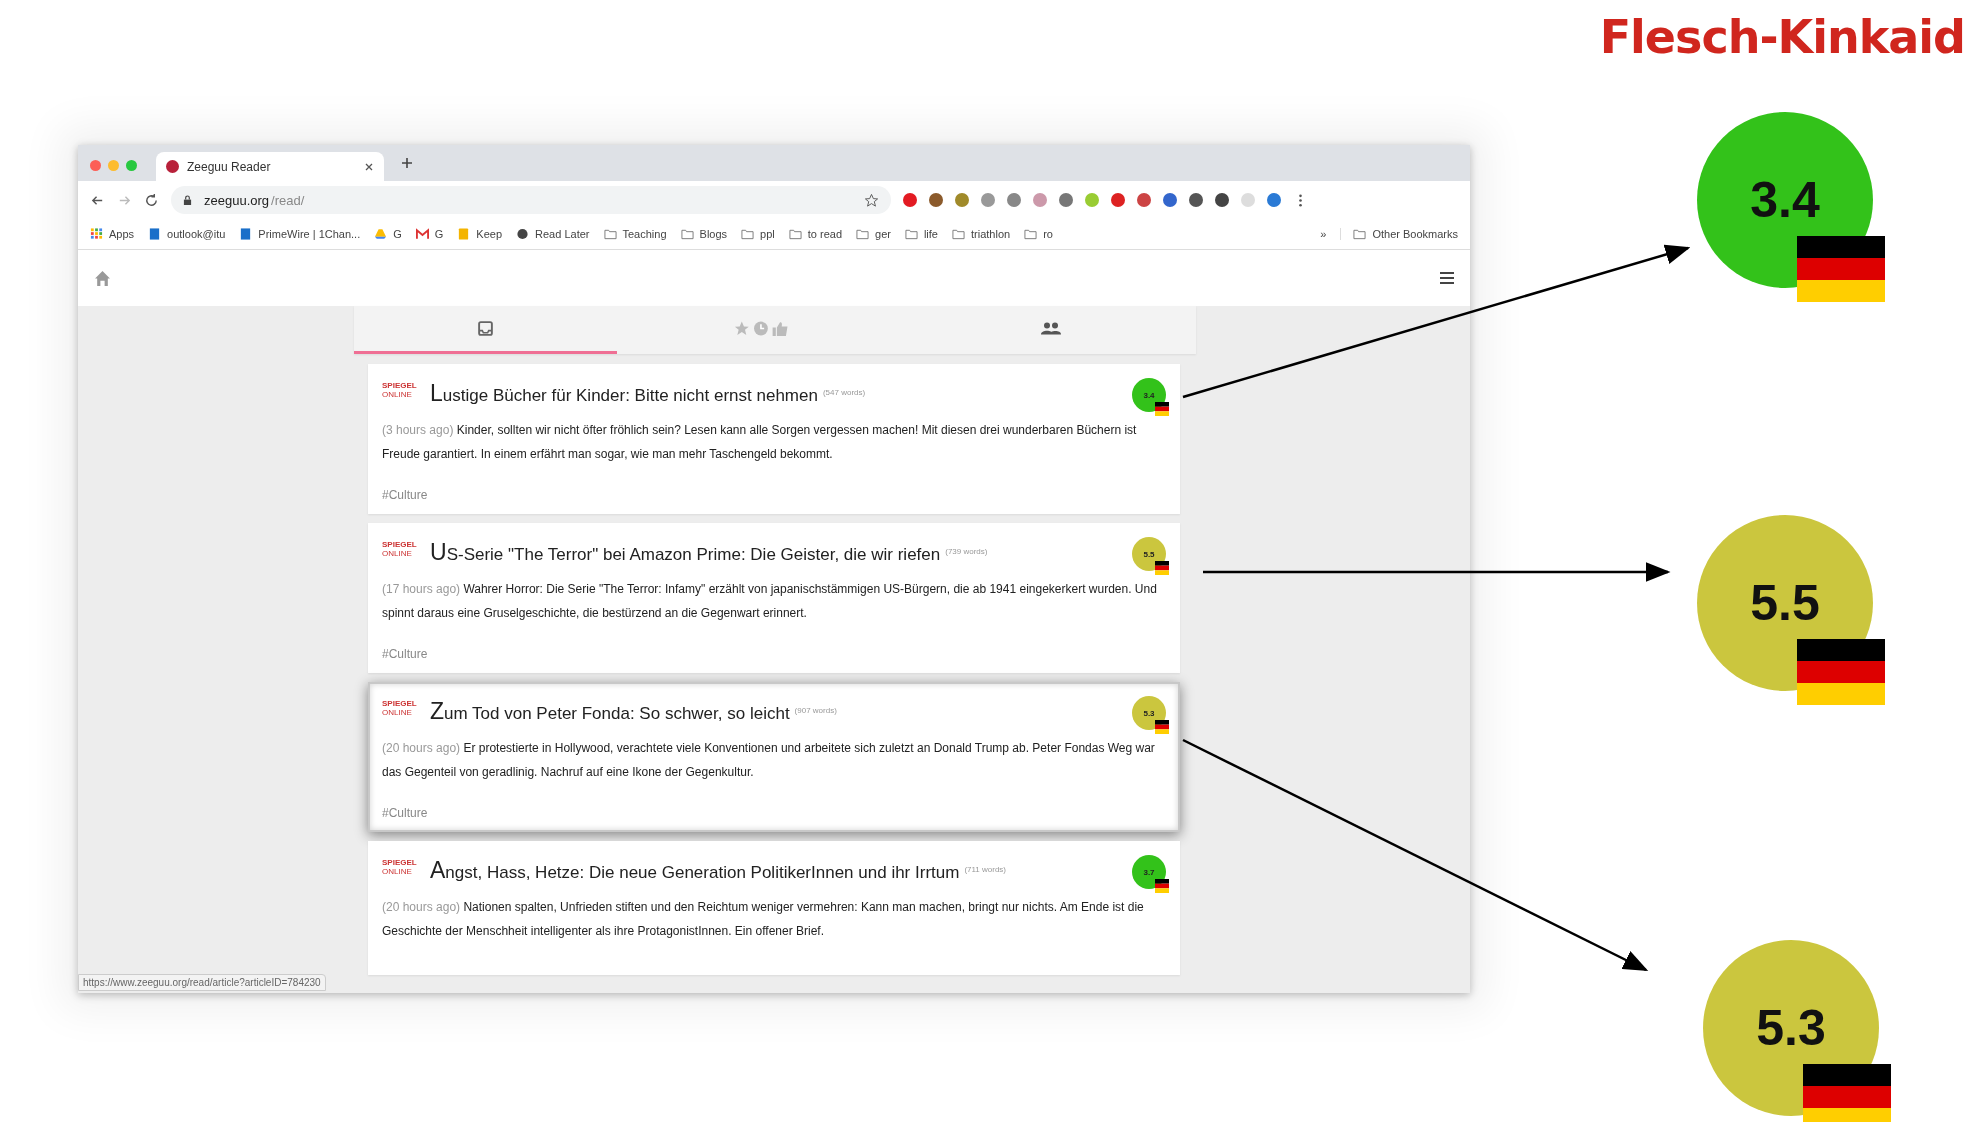  What do you see at coordinates (1791, 1028) in the screenshot?
I see `difficulty-score: 5.3` at bounding box center [1791, 1028].